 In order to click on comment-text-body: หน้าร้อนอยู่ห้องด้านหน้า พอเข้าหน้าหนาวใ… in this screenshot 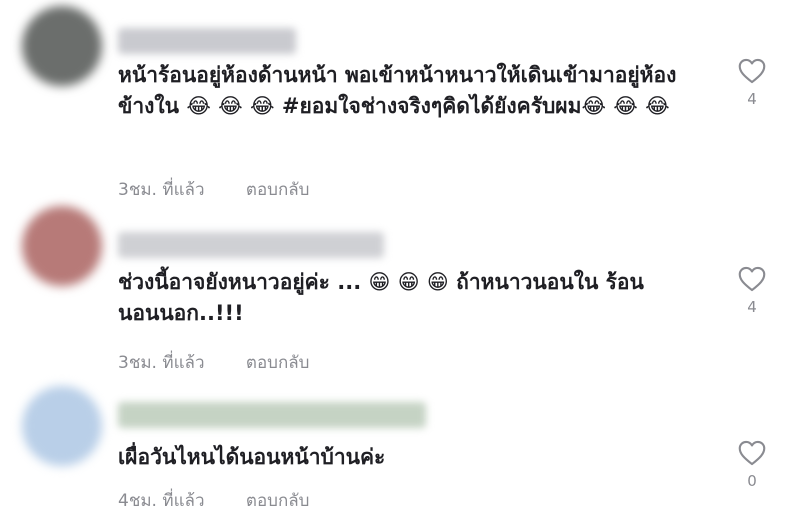, I will do `click(397, 90)`.